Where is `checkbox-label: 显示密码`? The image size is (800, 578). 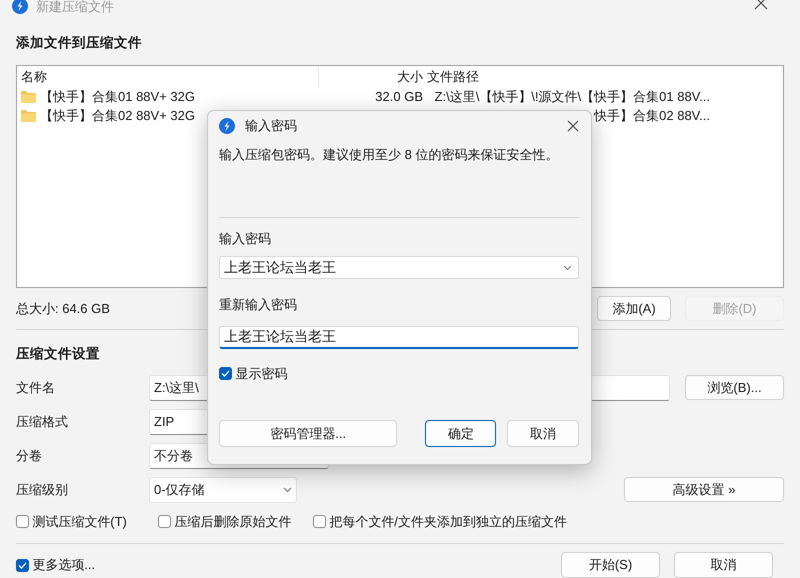
checkbox-label: 显示密码 is located at coordinates (261, 373).